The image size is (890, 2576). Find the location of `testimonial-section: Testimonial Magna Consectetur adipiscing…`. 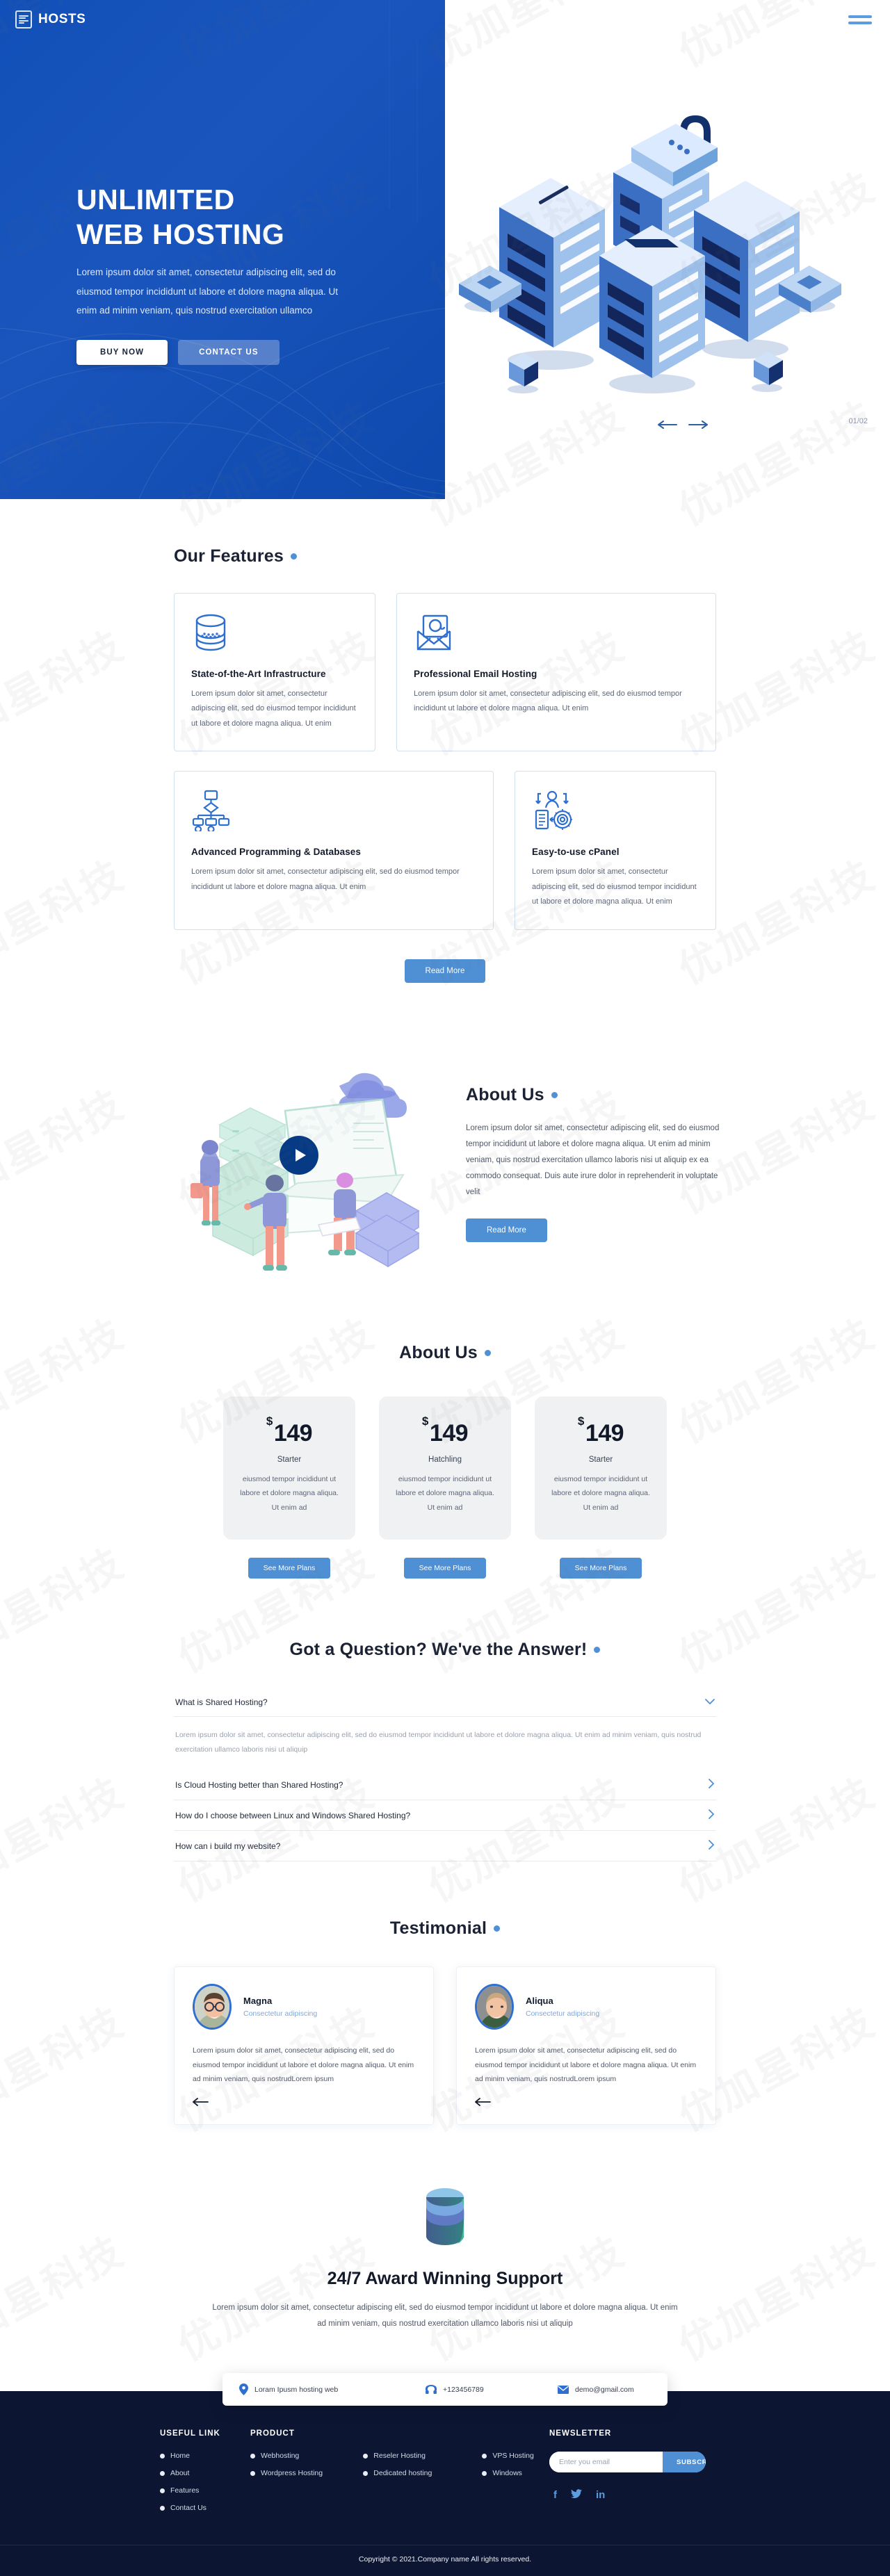

testimonial-section: Testimonial Magna Consectetur adipiscing… is located at coordinates (445, 2007).